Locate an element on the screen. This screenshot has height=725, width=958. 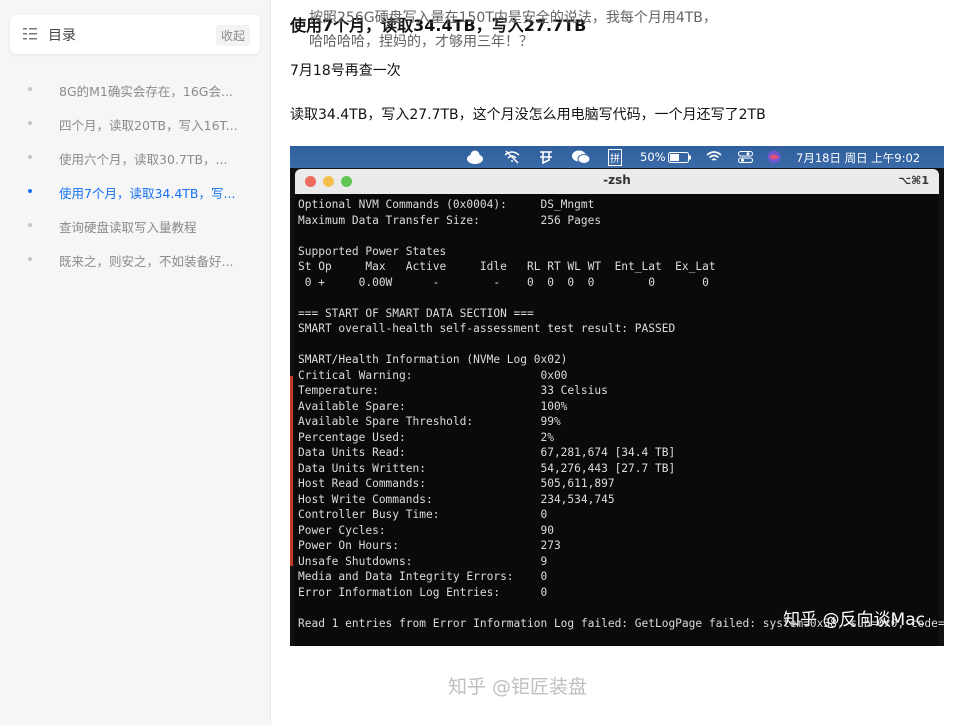
page-watermark: 知乎 @钜匠装盘 is located at coordinates (518, 687).